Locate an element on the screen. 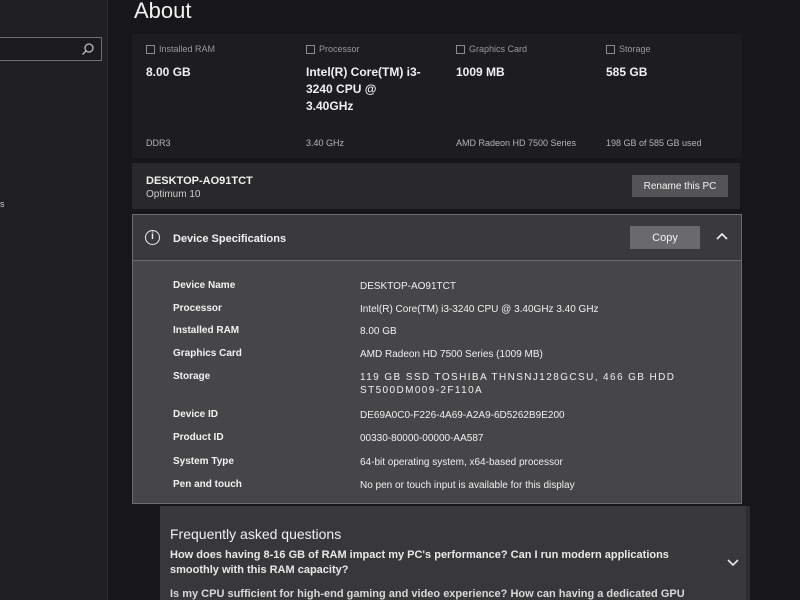  tile-sub: DDR3 is located at coordinates (158, 143).